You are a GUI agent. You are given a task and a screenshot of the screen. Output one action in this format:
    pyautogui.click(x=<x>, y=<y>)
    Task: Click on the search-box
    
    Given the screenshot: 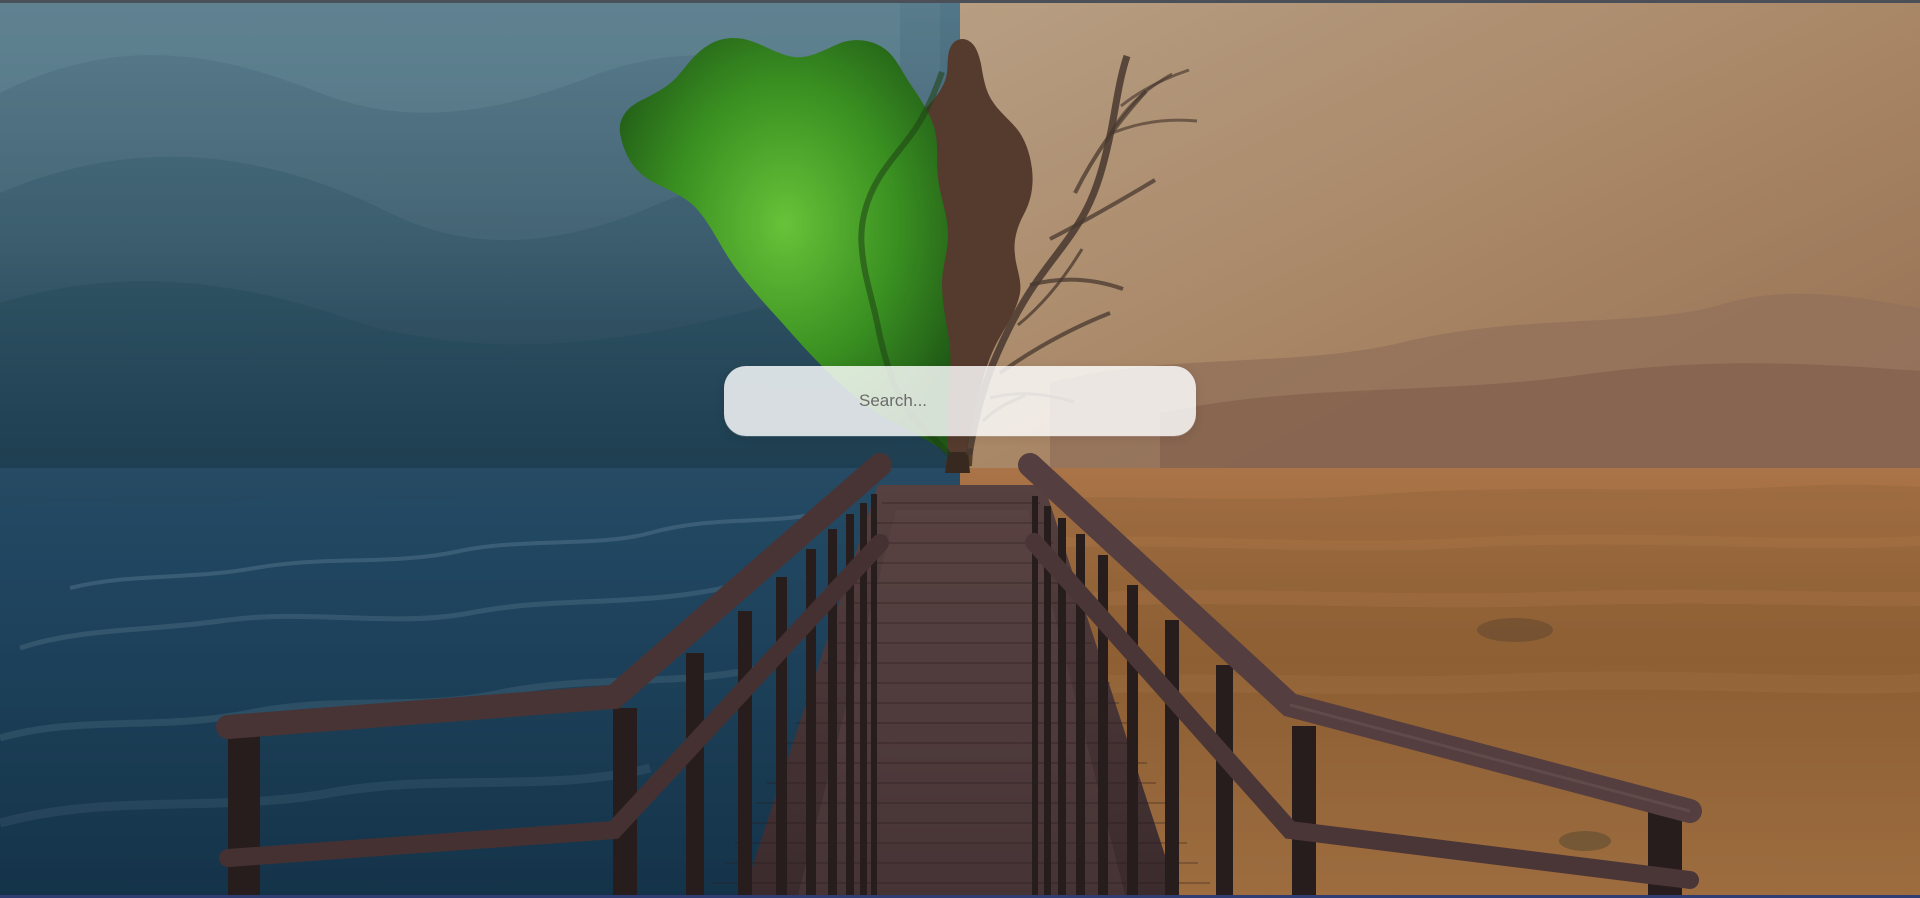 What is the action you would take?
    pyautogui.click(x=960, y=401)
    